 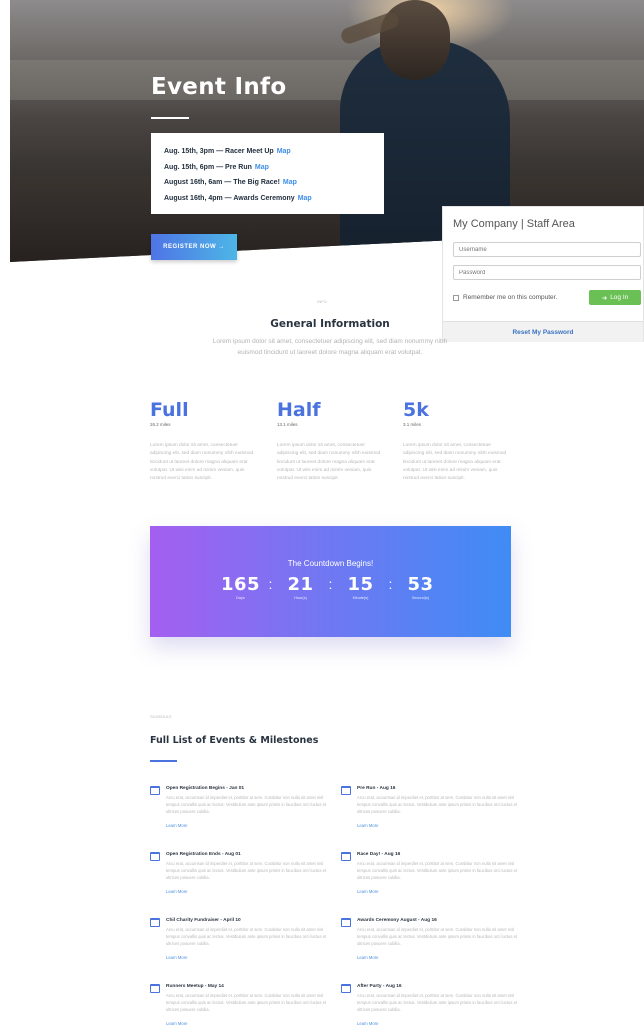 What do you see at coordinates (219, 151) in the screenshot?
I see `info-line-text: Aug. 15th, 3pm — Racer Meet Up` at bounding box center [219, 151].